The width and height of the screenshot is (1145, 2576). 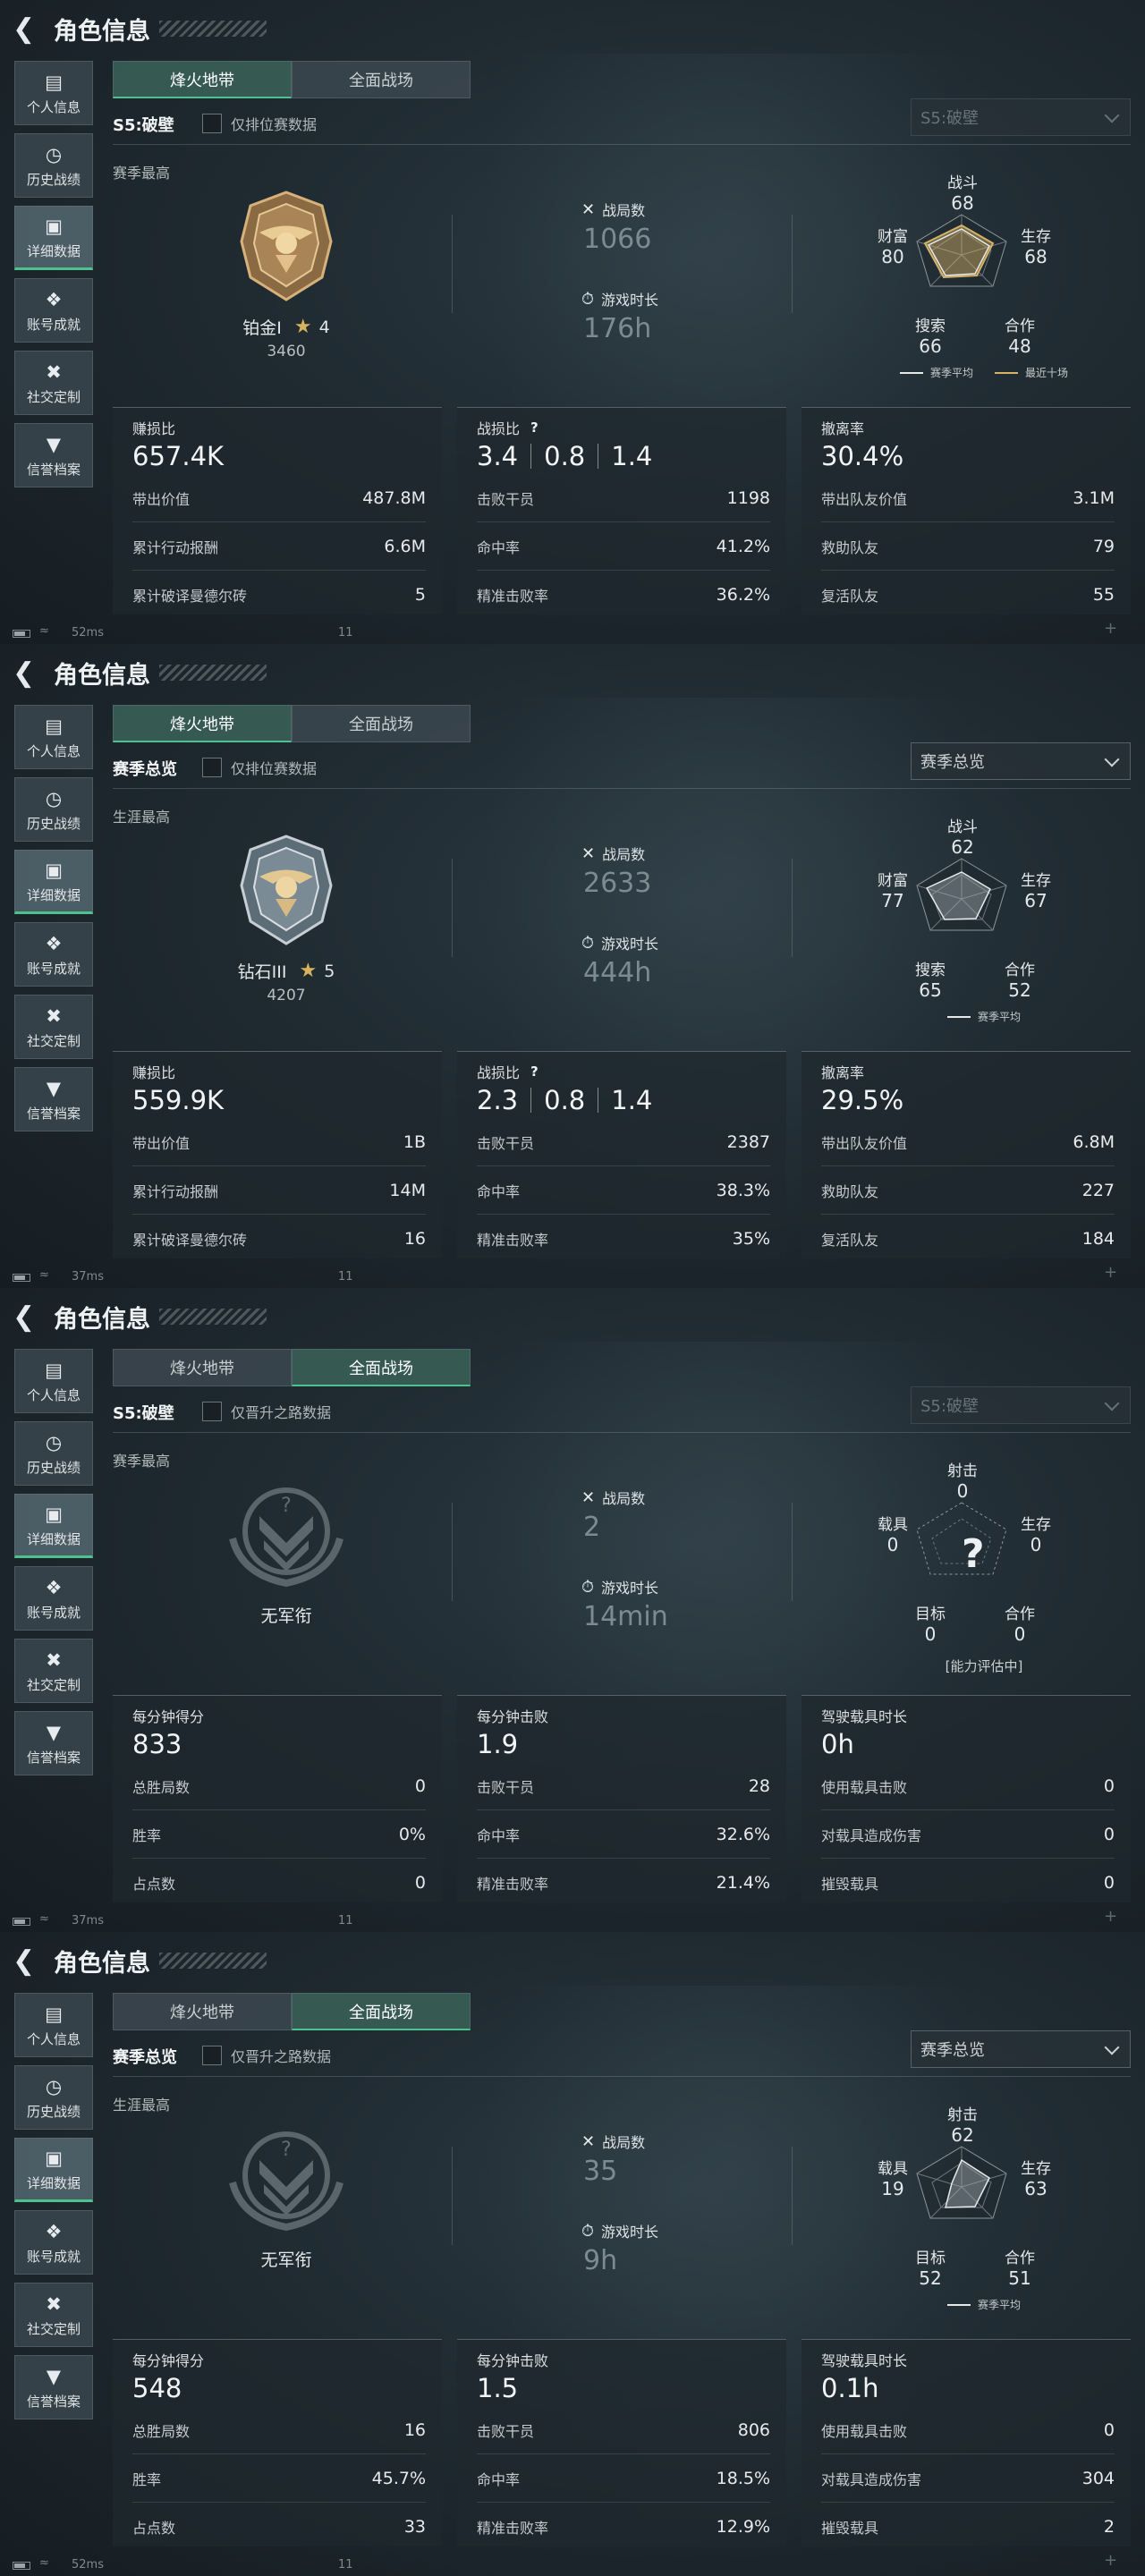 What do you see at coordinates (53, 1757) in the screenshot?
I see `sidebar-label: 信誉档案` at bounding box center [53, 1757].